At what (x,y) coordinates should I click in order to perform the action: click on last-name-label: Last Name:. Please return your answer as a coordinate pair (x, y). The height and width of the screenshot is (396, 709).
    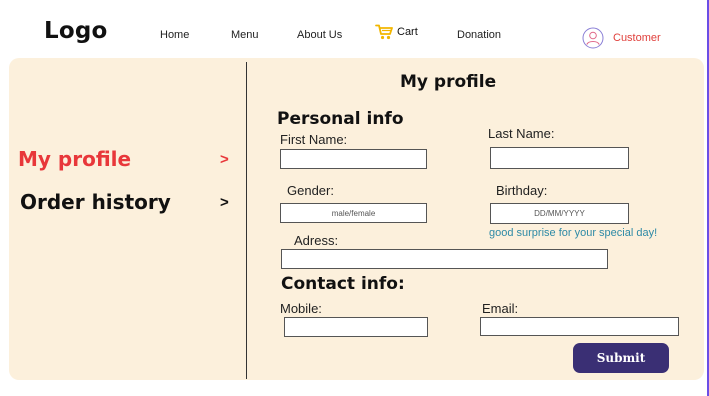
    Looking at the image, I should click on (521, 133).